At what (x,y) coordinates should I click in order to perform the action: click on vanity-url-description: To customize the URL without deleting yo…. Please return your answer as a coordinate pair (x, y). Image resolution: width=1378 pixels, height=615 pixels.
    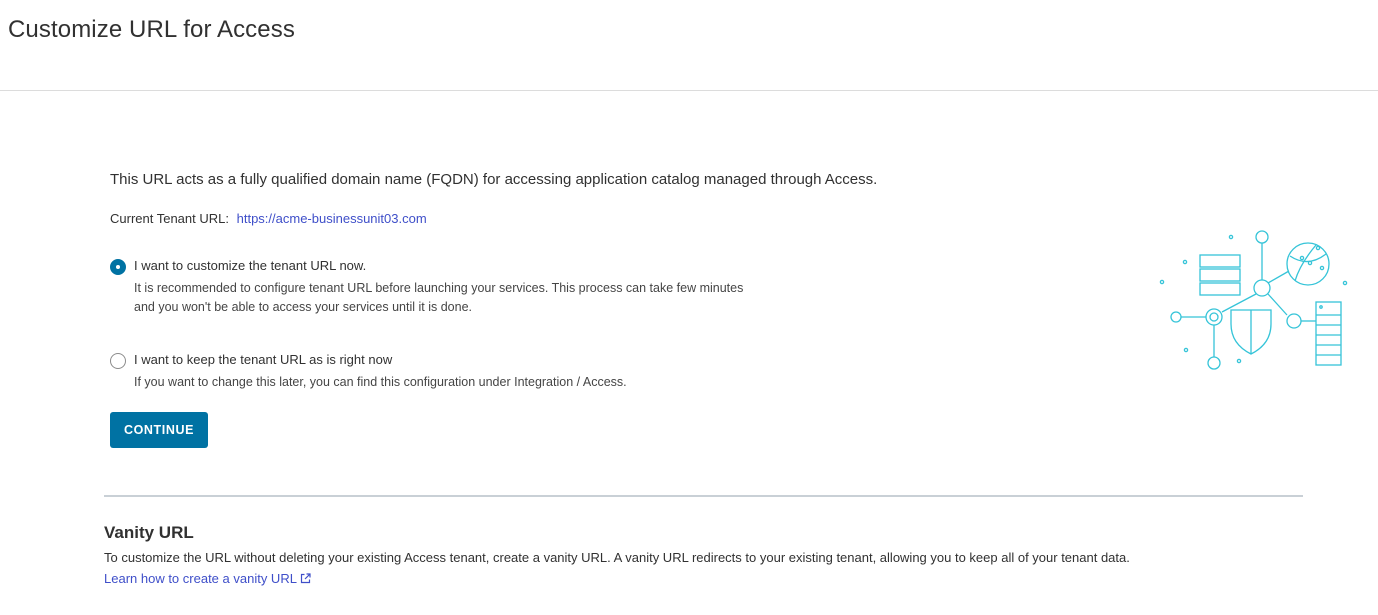
    Looking at the image, I should click on (624, 568).